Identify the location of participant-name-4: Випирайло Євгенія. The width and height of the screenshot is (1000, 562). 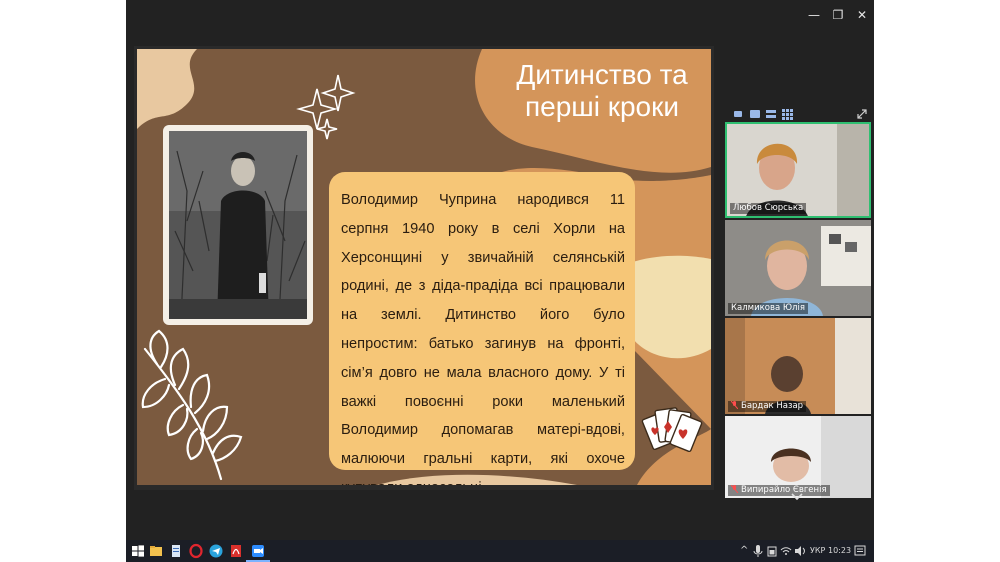
(779, 490).